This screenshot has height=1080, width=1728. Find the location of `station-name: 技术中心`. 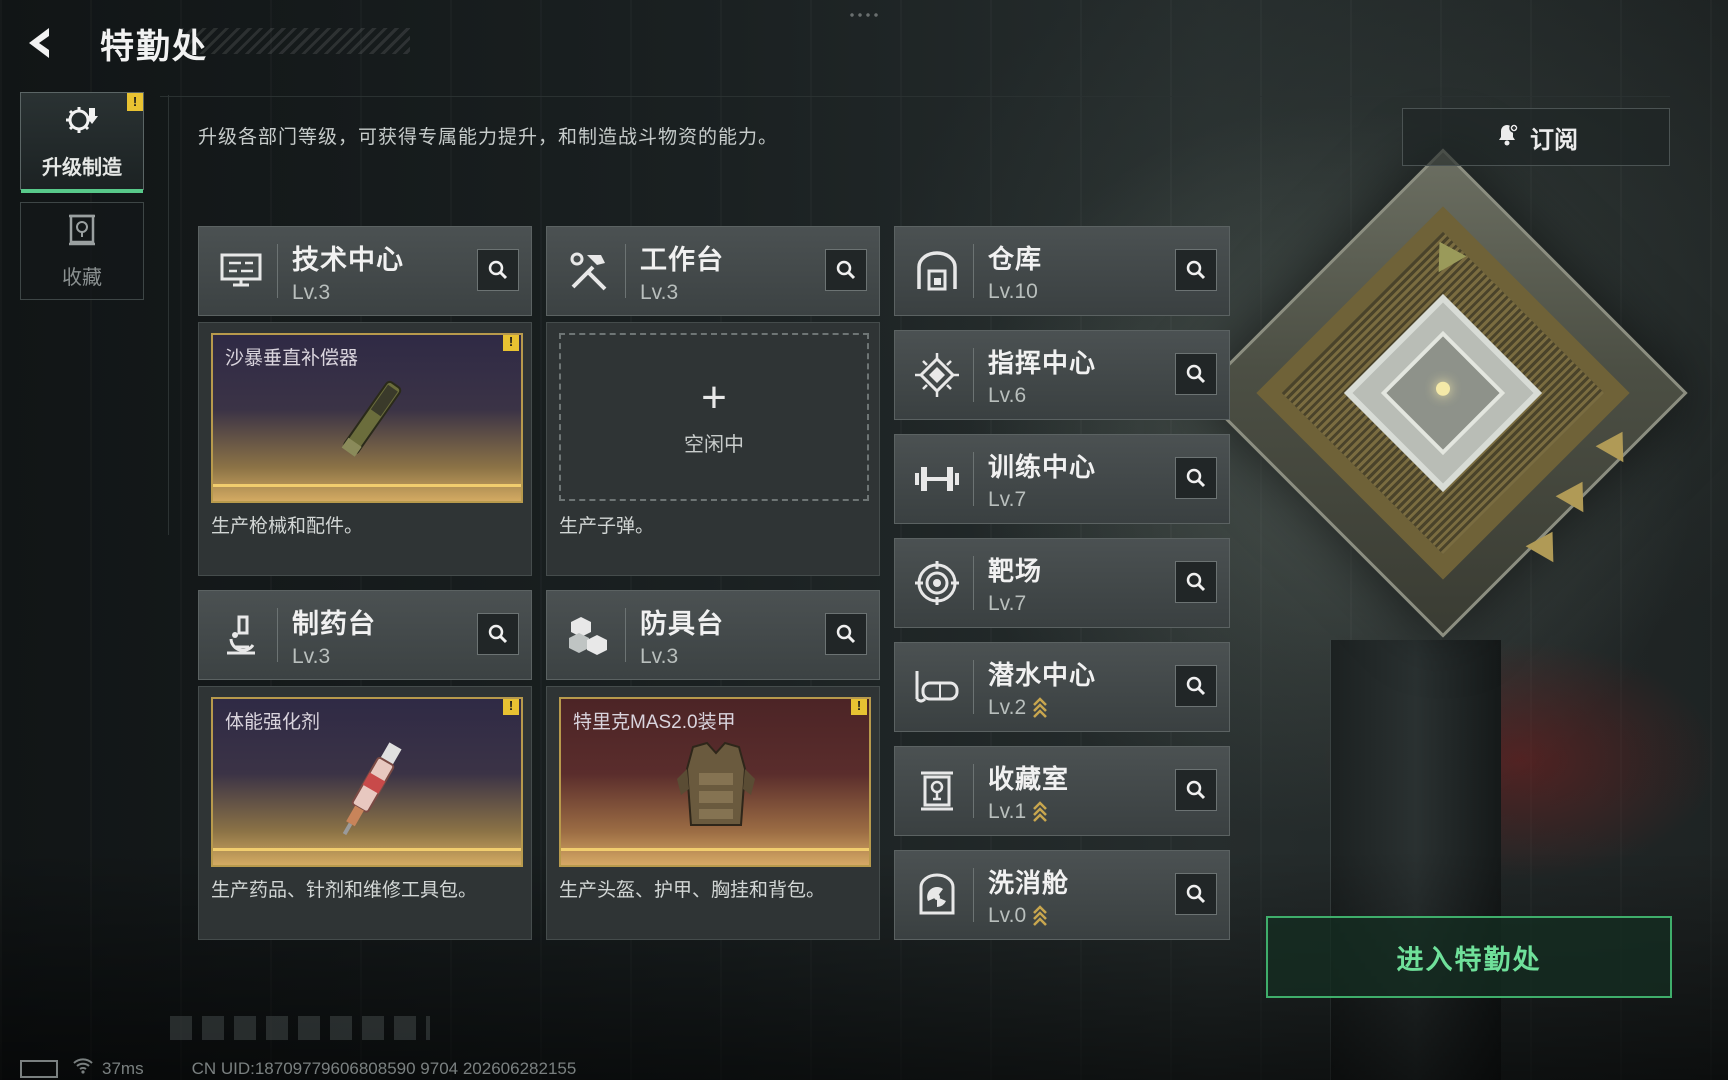

station-name: 技术中心 is located at coordinates (348, 259).